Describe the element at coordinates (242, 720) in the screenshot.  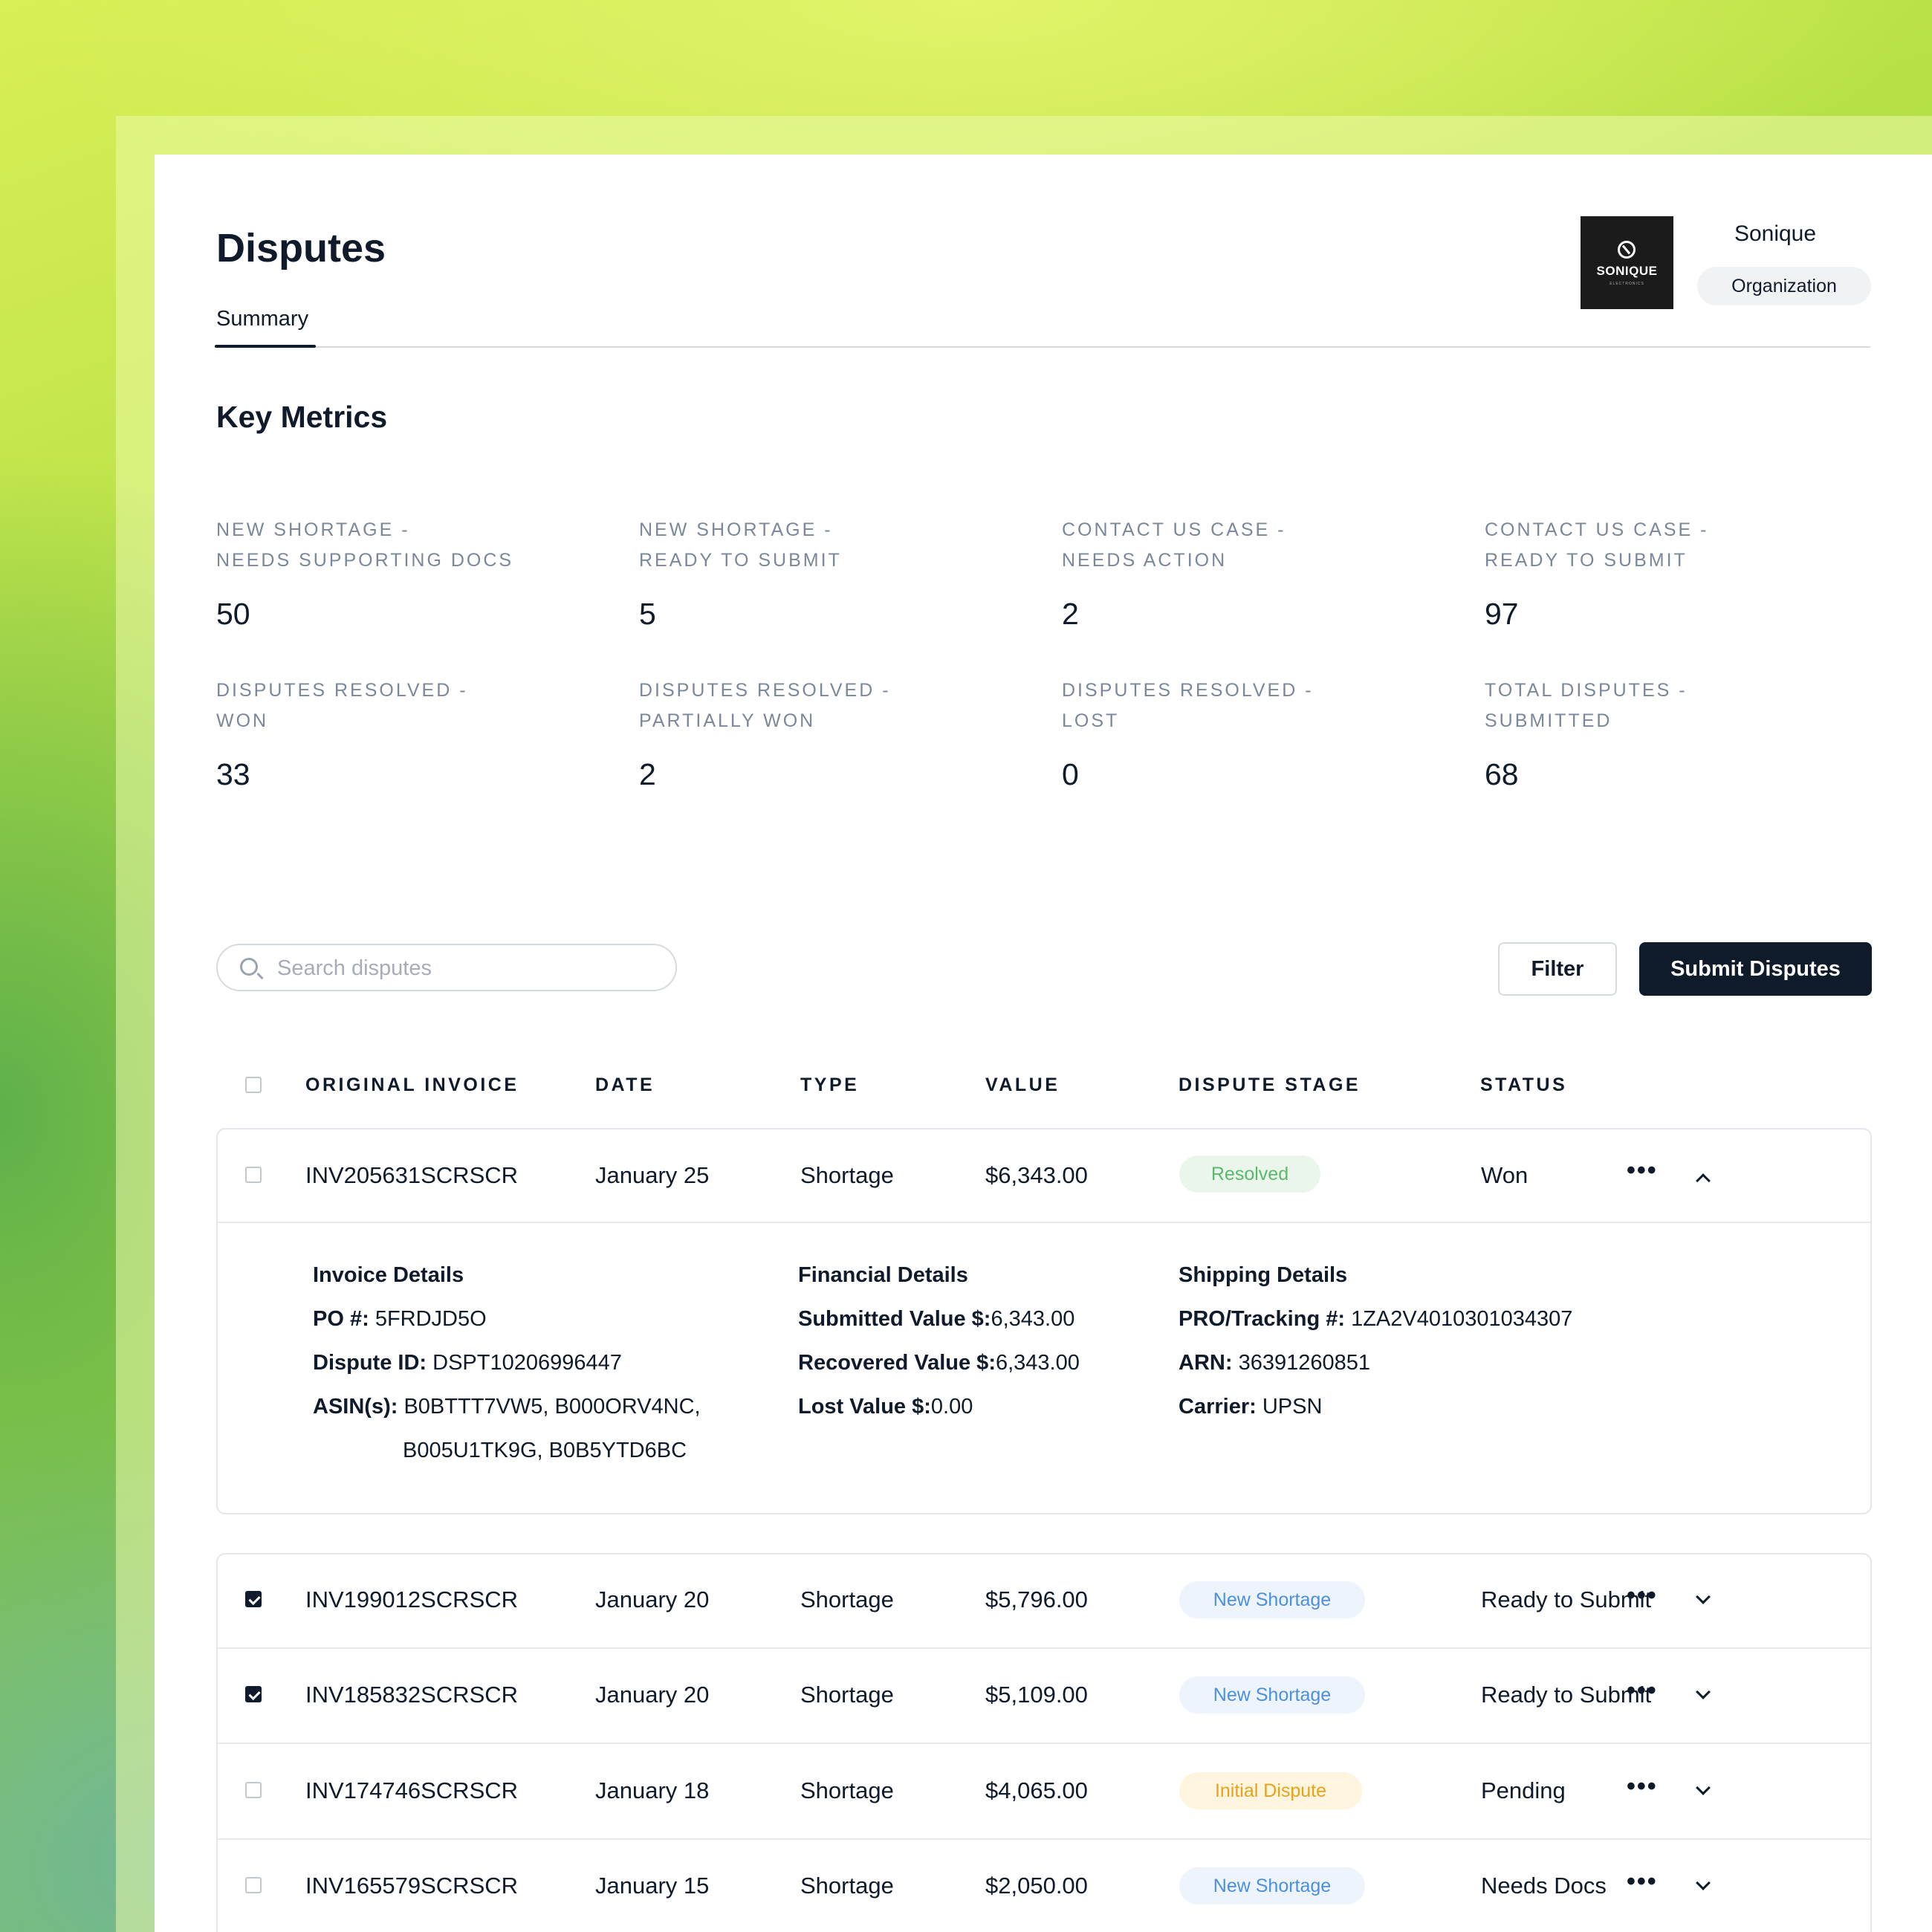
I see `metric-label: WON` at that location.